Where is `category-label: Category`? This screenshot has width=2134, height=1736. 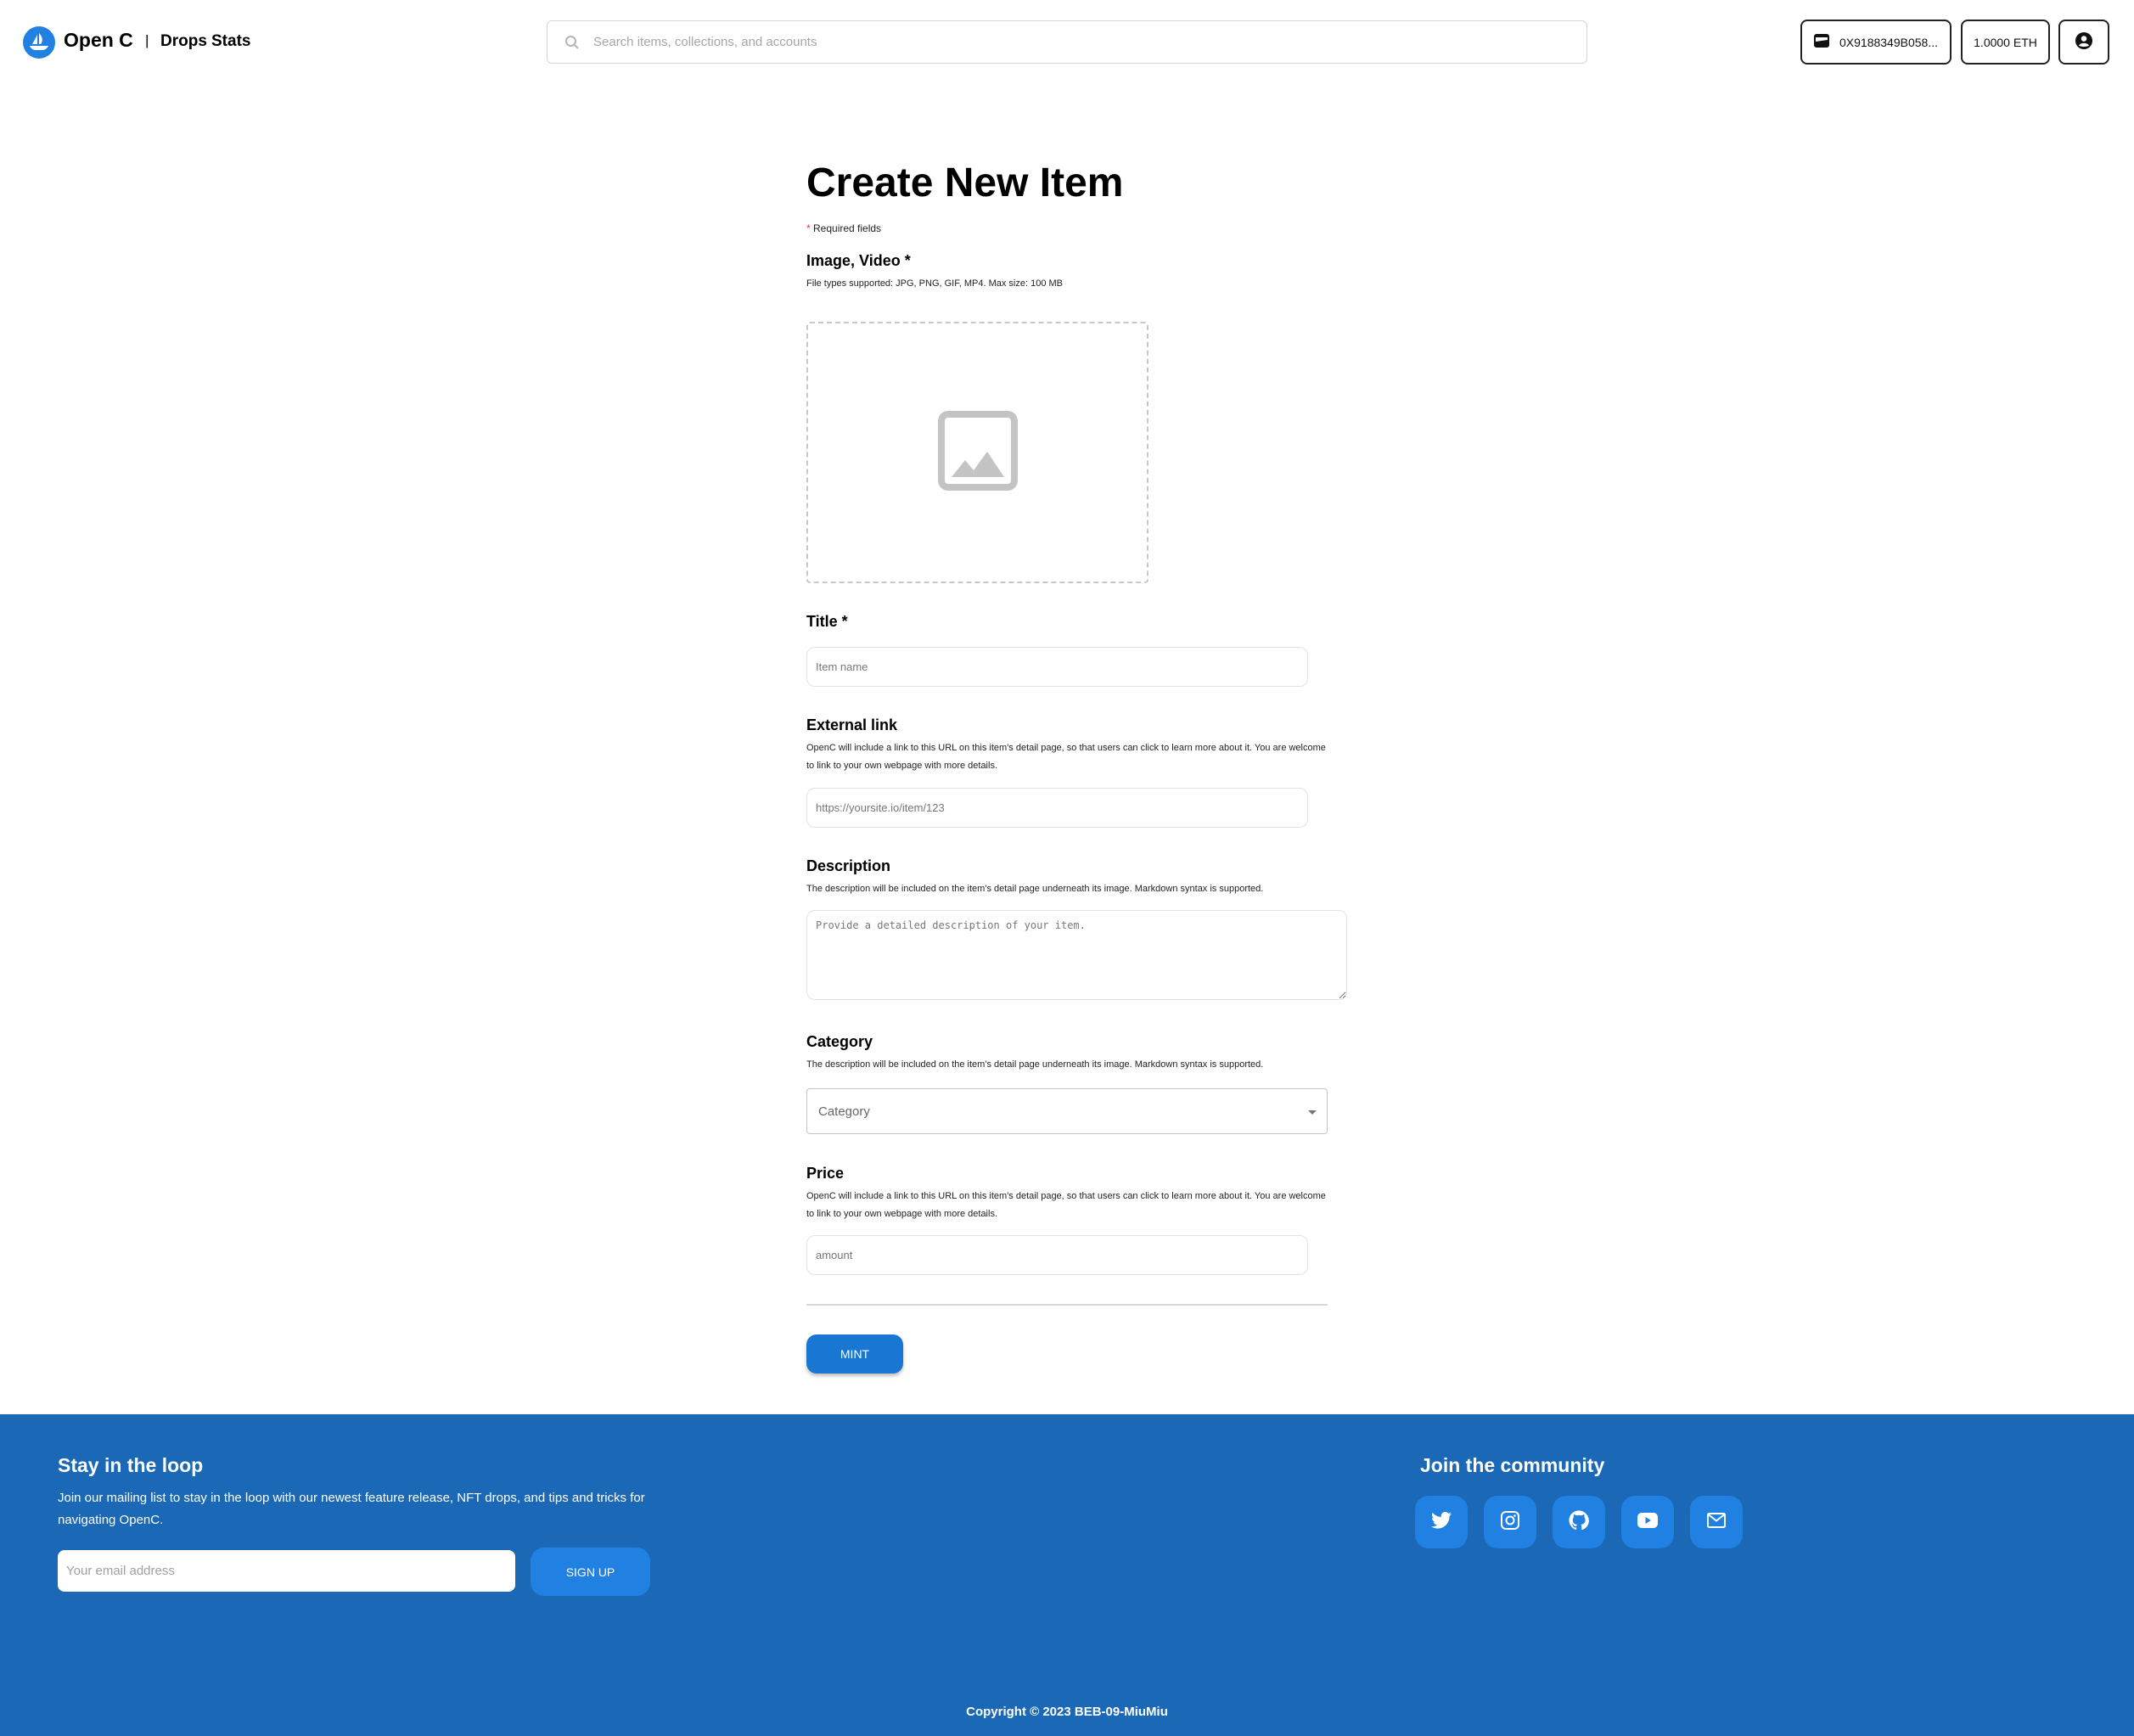
category-label: Category is located at coordinates (839, 1042).